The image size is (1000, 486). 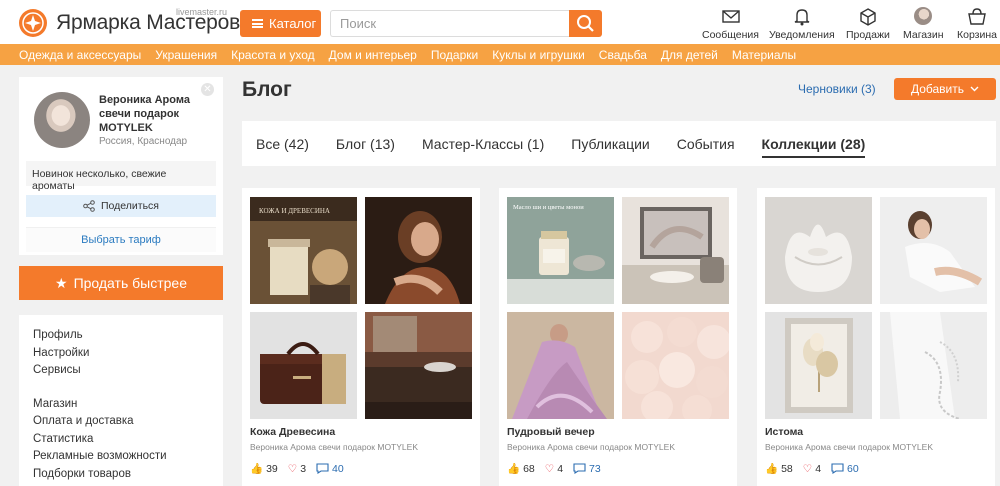 I want to click on add-button: Добавить, so click(x=945, y=89).